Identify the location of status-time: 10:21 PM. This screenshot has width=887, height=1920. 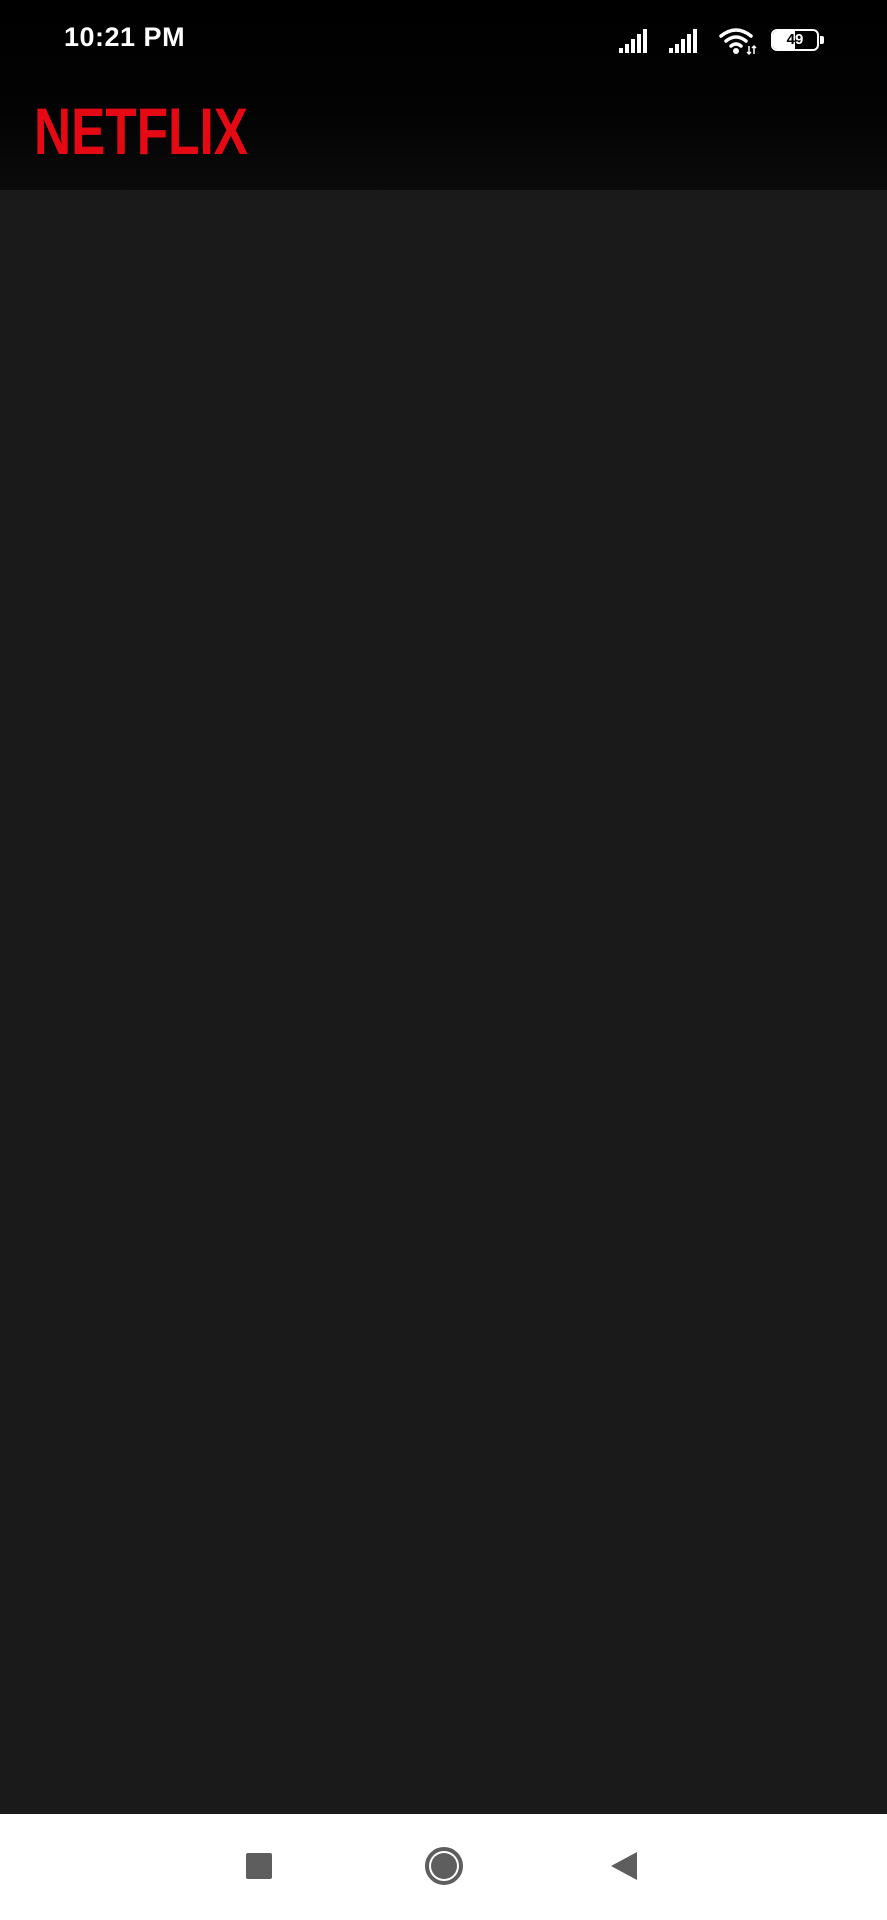
(125, 37).